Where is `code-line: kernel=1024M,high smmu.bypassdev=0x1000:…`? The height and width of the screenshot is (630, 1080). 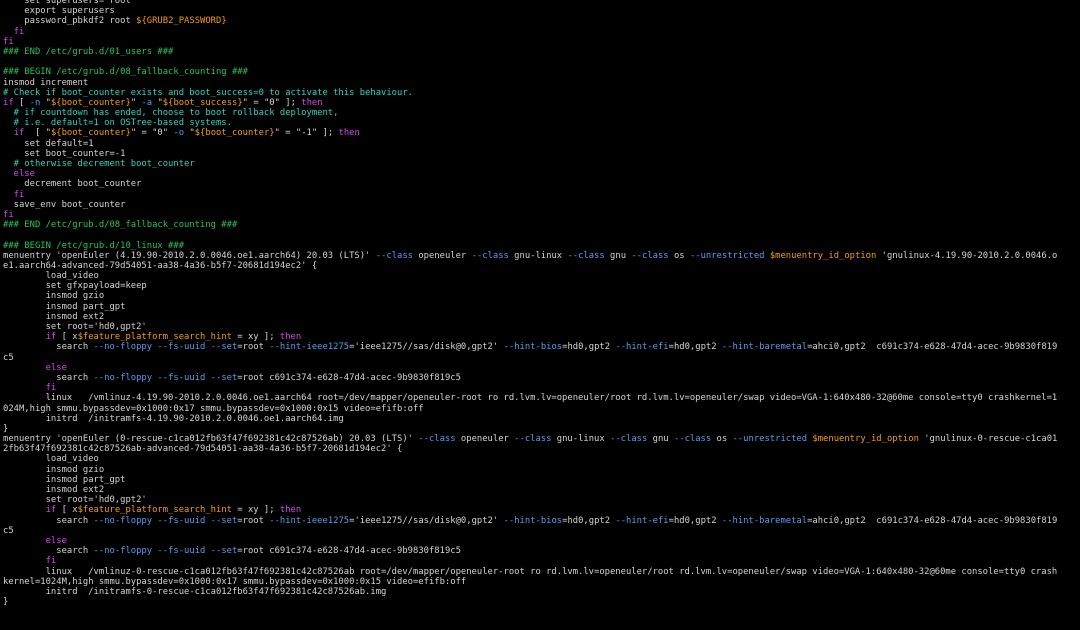 code-line: kernel=1024M,high smmu.bypassdev=0x1000:… is located at coordinates (530, 582).